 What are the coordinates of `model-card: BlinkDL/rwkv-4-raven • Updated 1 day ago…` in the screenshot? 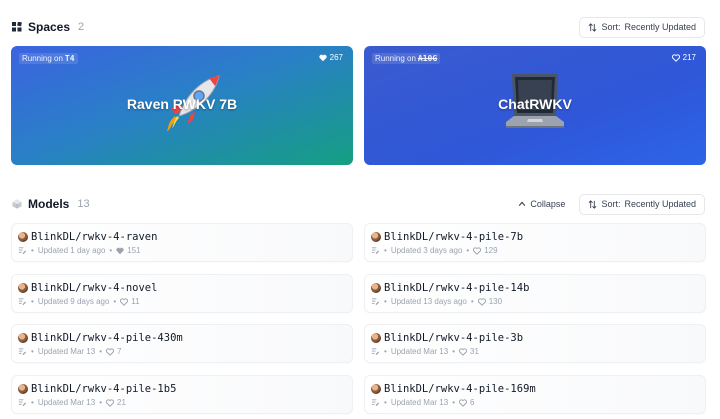 It's located at (182, 242).